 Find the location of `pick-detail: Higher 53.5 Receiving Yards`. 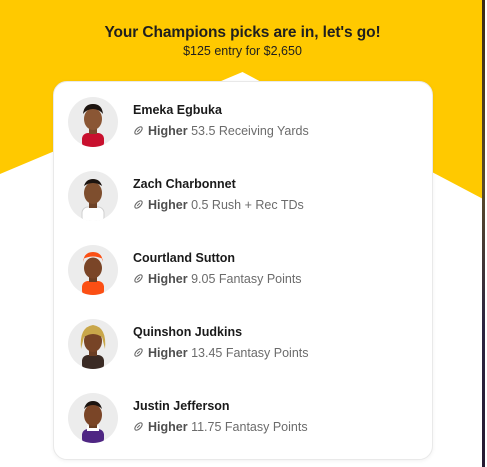

pick-detail: Higher 53.5 Receiving Yards is located at coordinates (221, 131).